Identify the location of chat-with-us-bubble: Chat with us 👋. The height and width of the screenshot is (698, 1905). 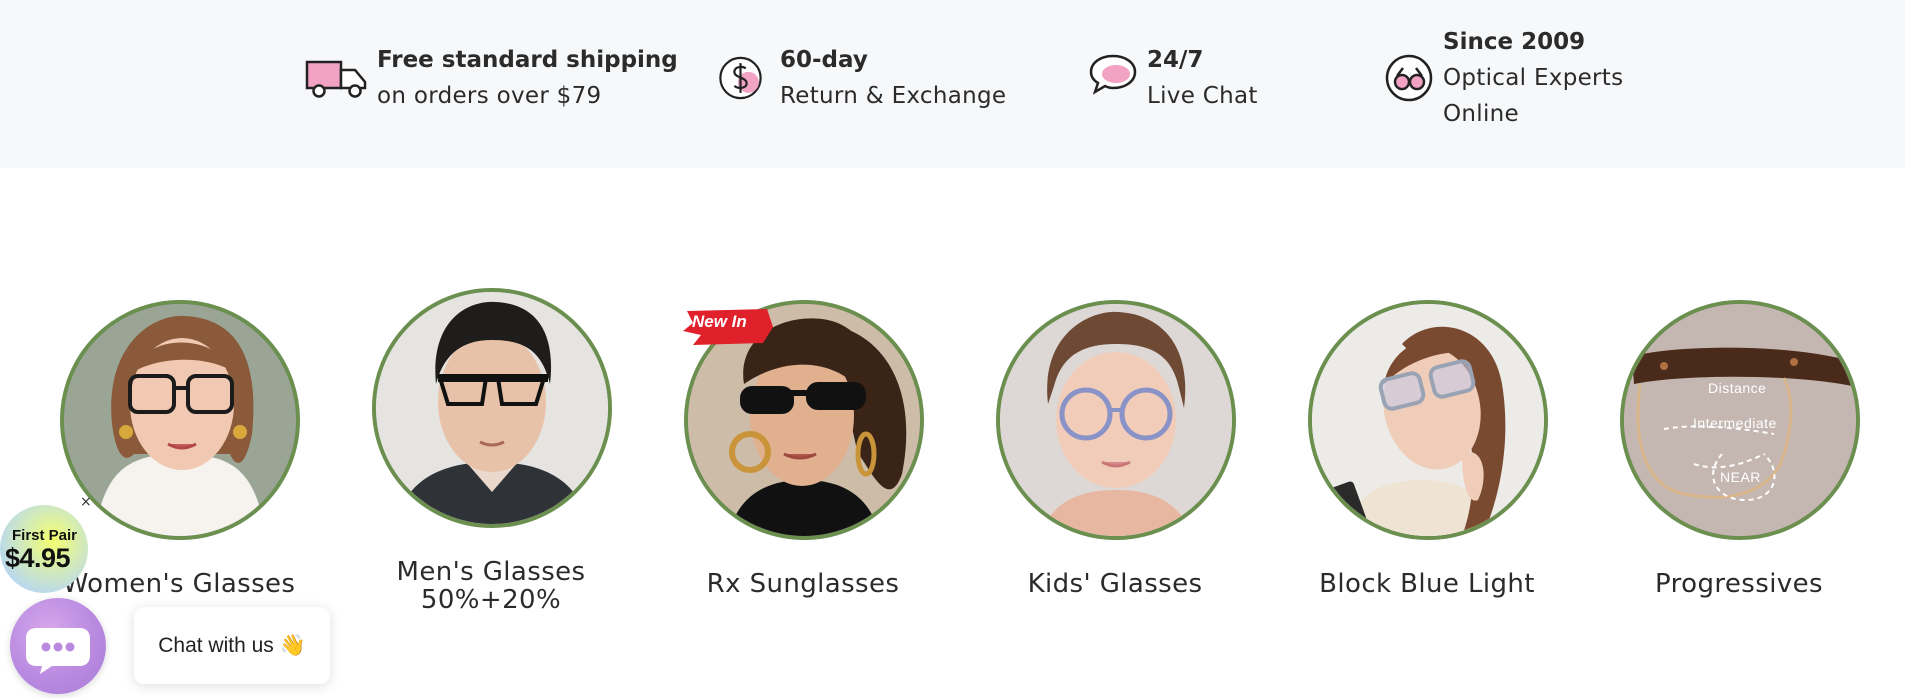
(232, 645).